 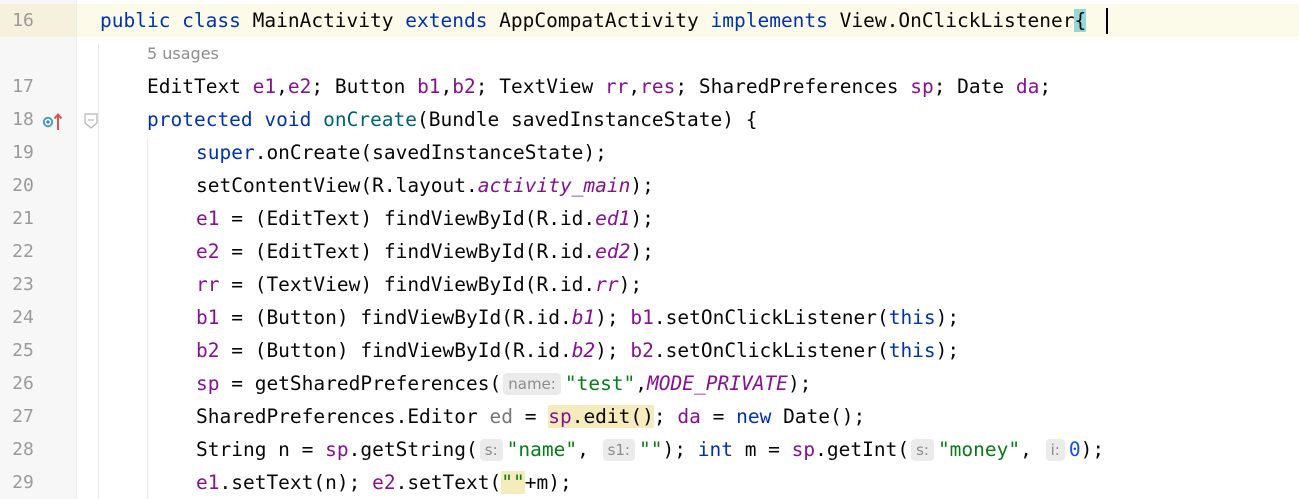 What do you see at coordinates (721, 449) in the screenshot?
I see `code-token: int` at bounding box center [721, 449].